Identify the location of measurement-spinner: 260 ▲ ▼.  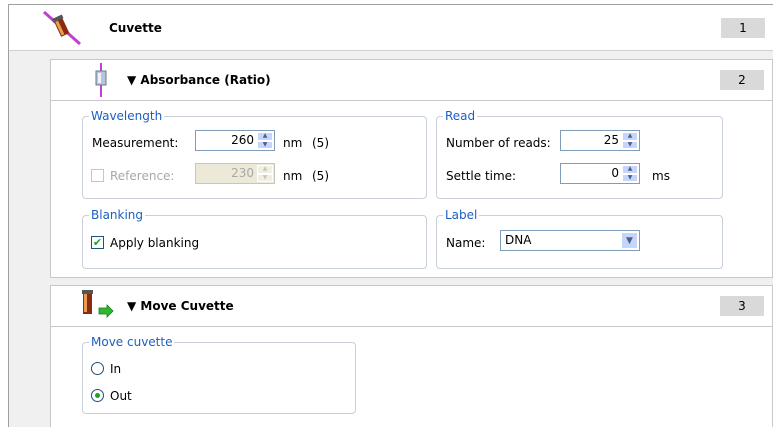
(235, 140).